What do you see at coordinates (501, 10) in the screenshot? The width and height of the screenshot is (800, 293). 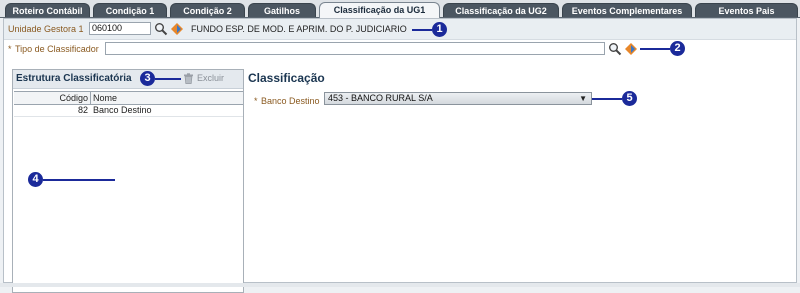 I see `tab-classificacao-ug2: Classificação da UG2` at bounding box center [501, 10].